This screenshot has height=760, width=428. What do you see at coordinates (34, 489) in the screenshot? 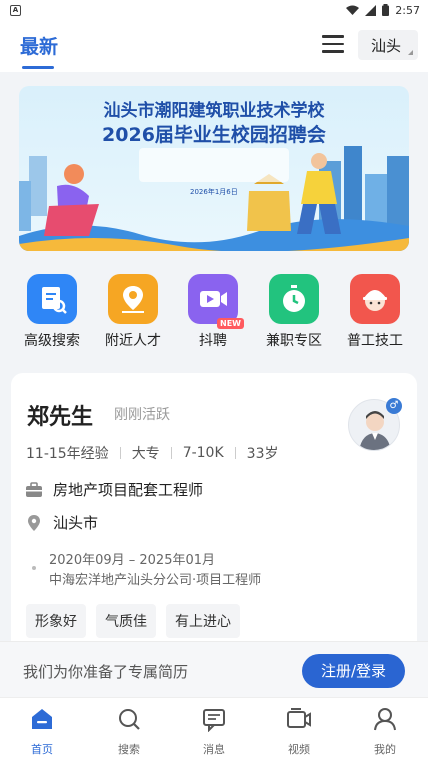
I see `briefcase-icon` at bounding box center [34, 489].